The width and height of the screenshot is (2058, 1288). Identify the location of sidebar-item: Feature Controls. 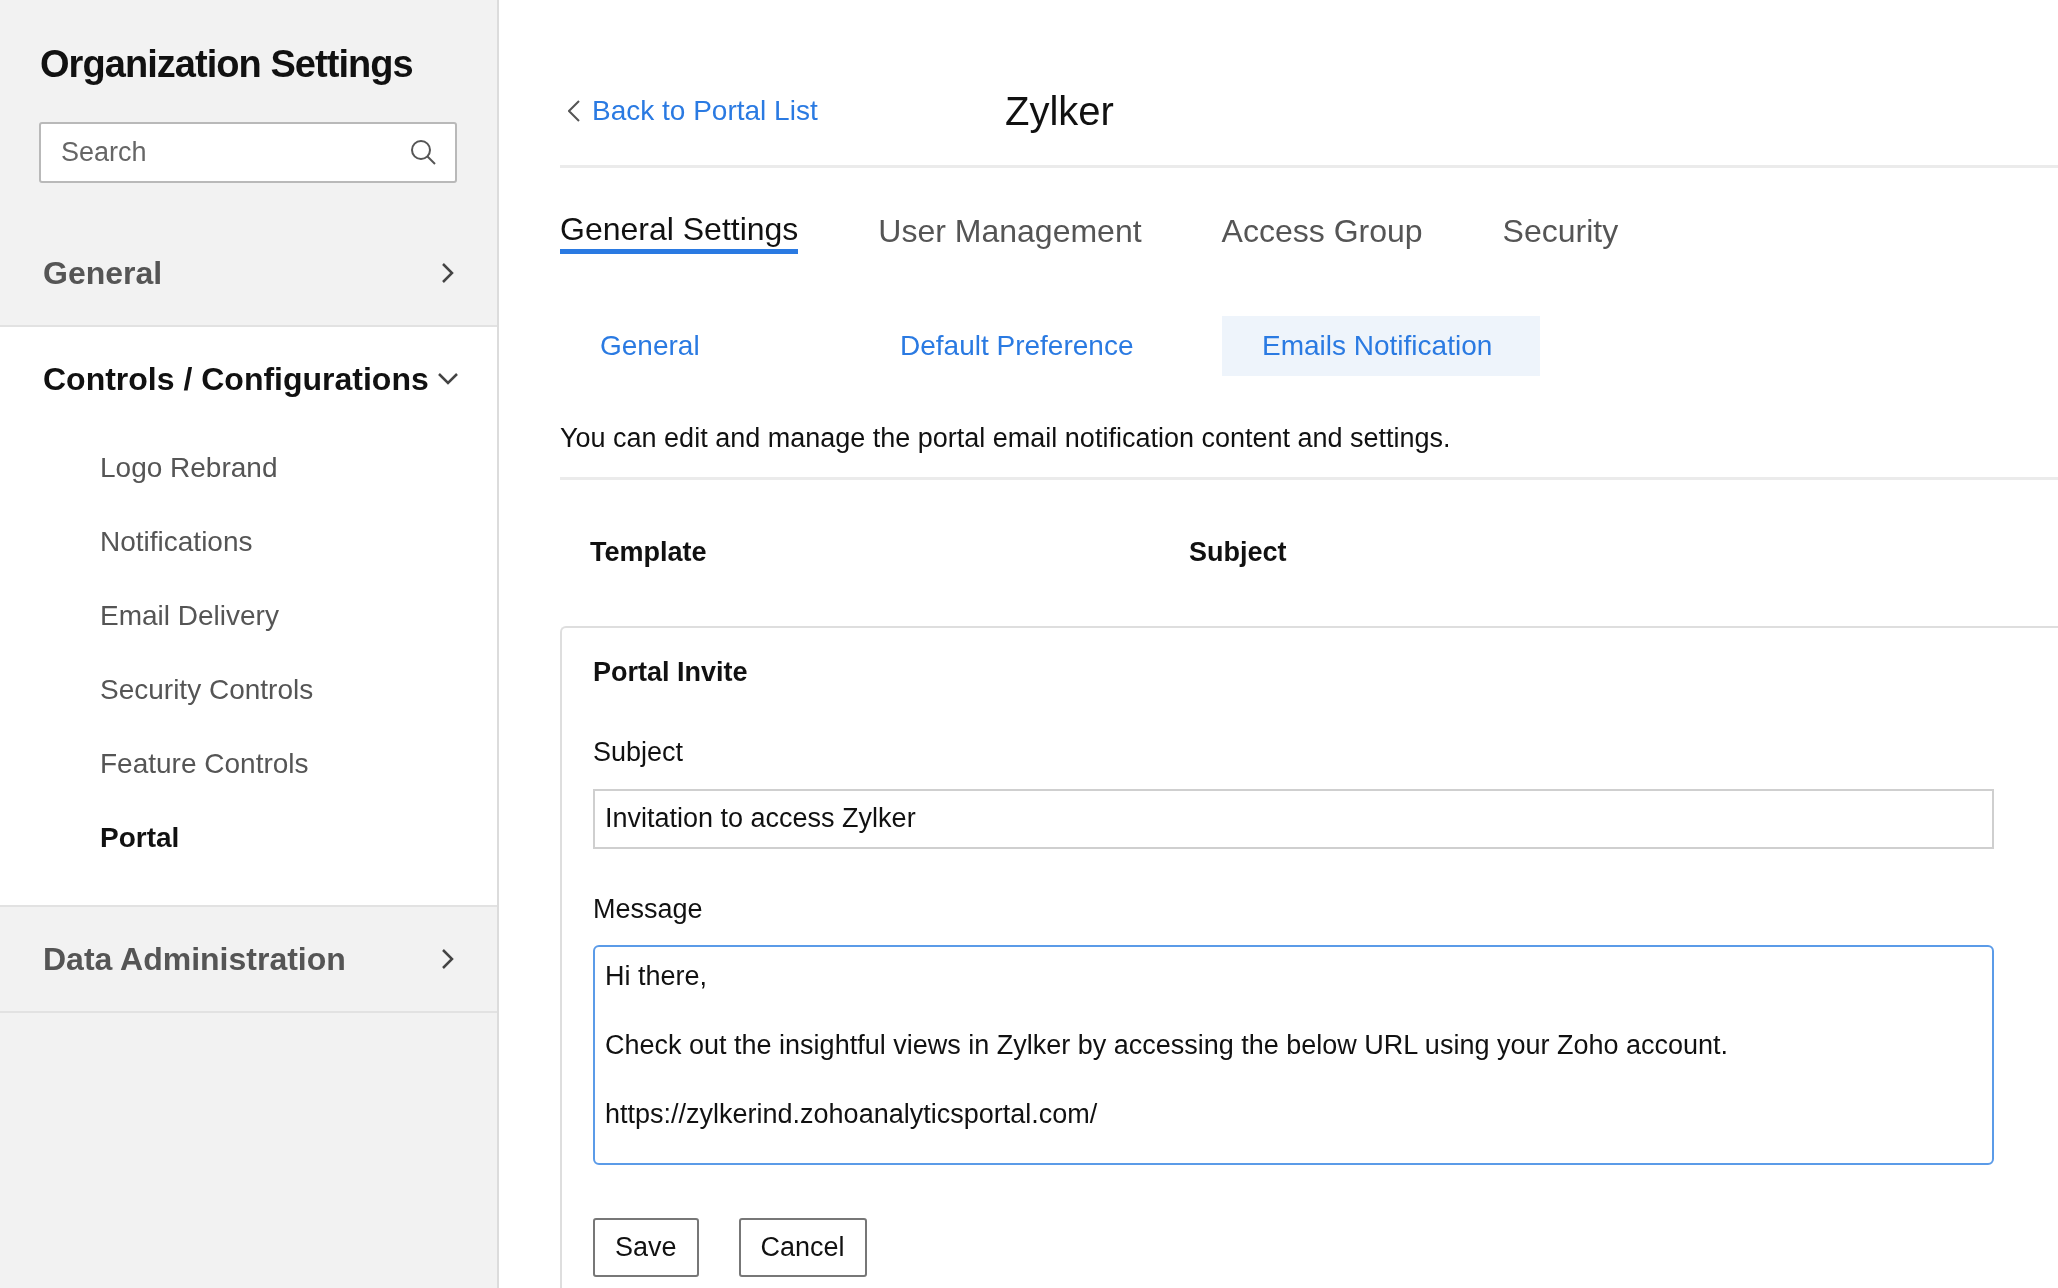
(248, 764).